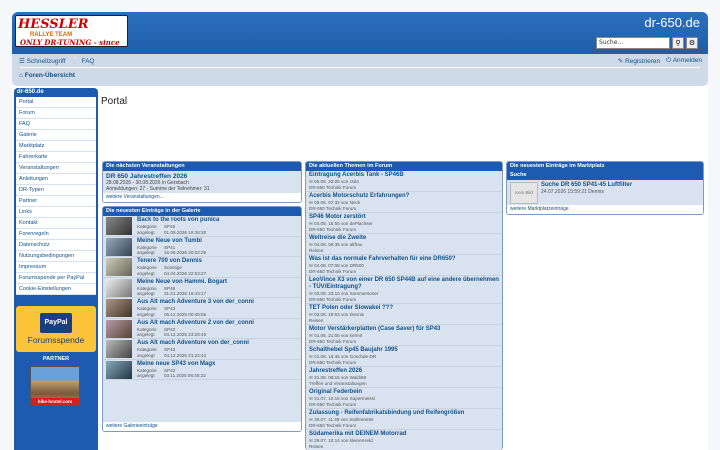 The image size is (720, 450). Describe the element at coordinates (56, 190) in the screenshot. I see `sidebar-item-dr-typen: DR-Typen` at that location.